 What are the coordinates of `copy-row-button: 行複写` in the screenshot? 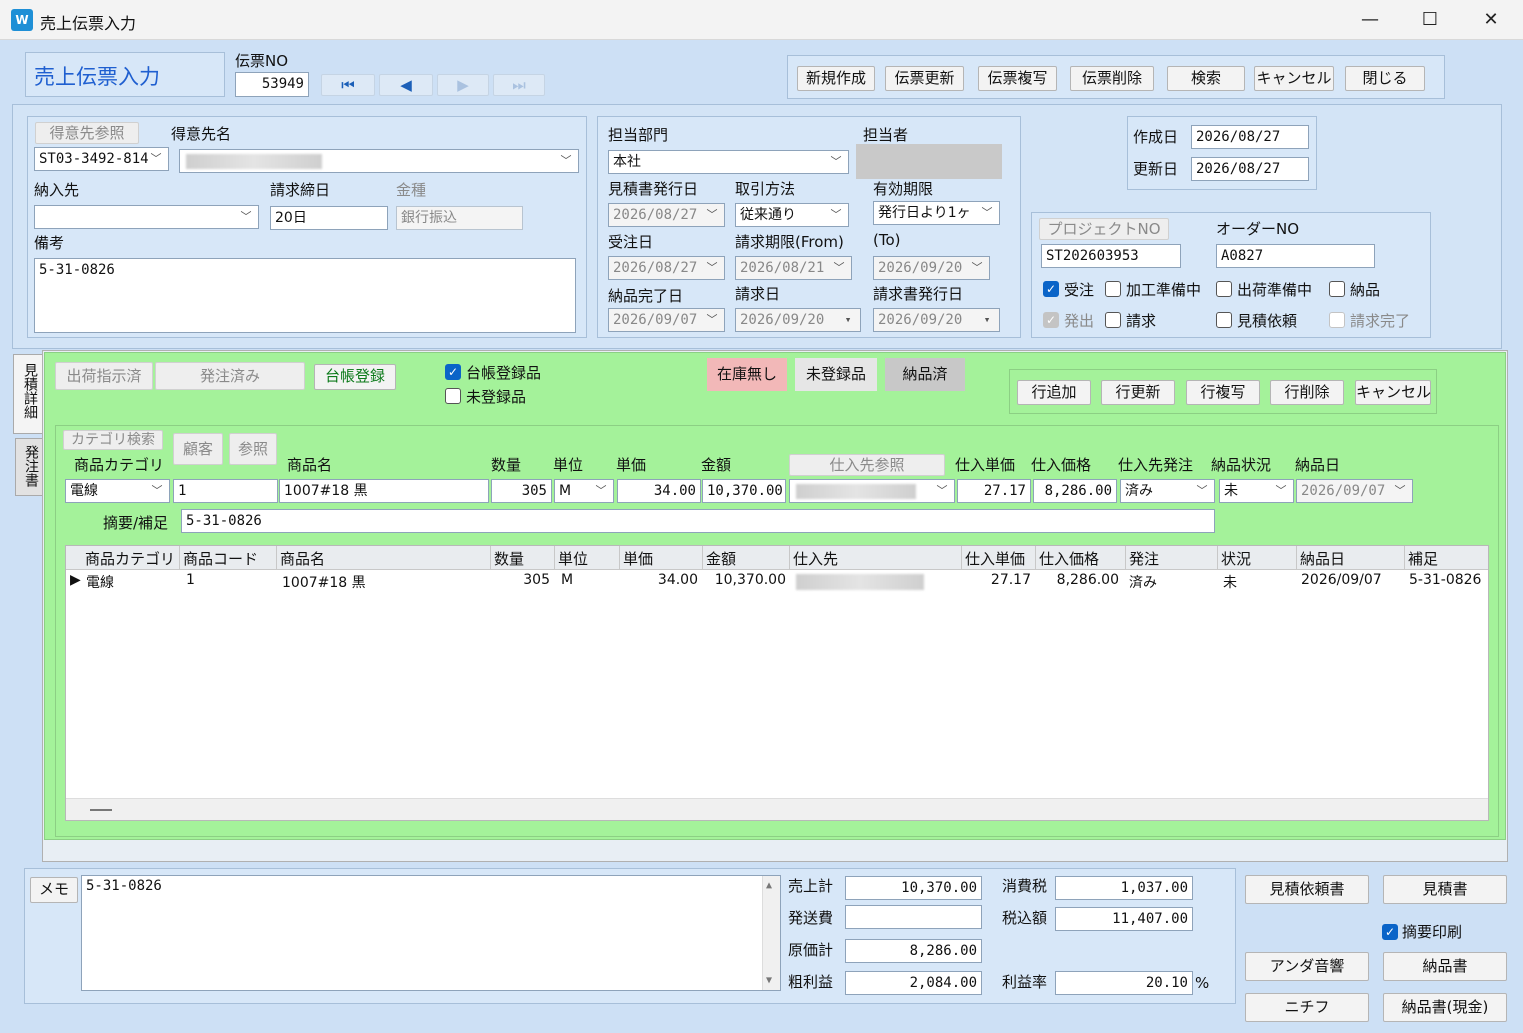 It's located at (1223, 392).